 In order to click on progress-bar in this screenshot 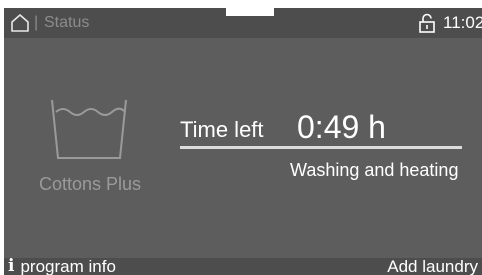, I will do `click(321, 147)`.